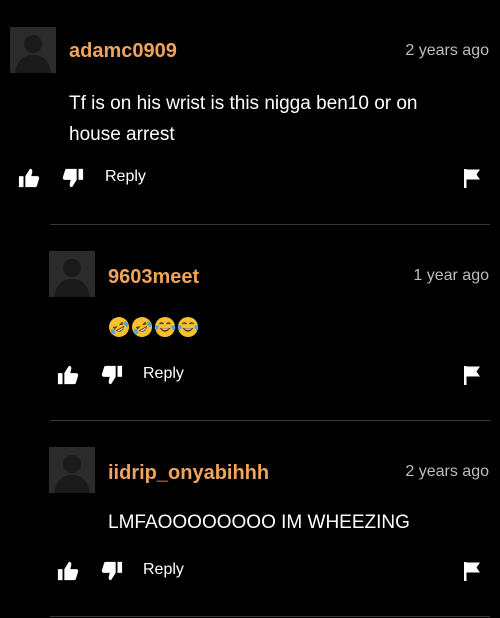 This screenshot has height=618, width=500. Describe the element at coordinates (259, 522) in the screenshot. I see `comment-text: LMFAOOOOOOOO IM WHEEZING` at that location.